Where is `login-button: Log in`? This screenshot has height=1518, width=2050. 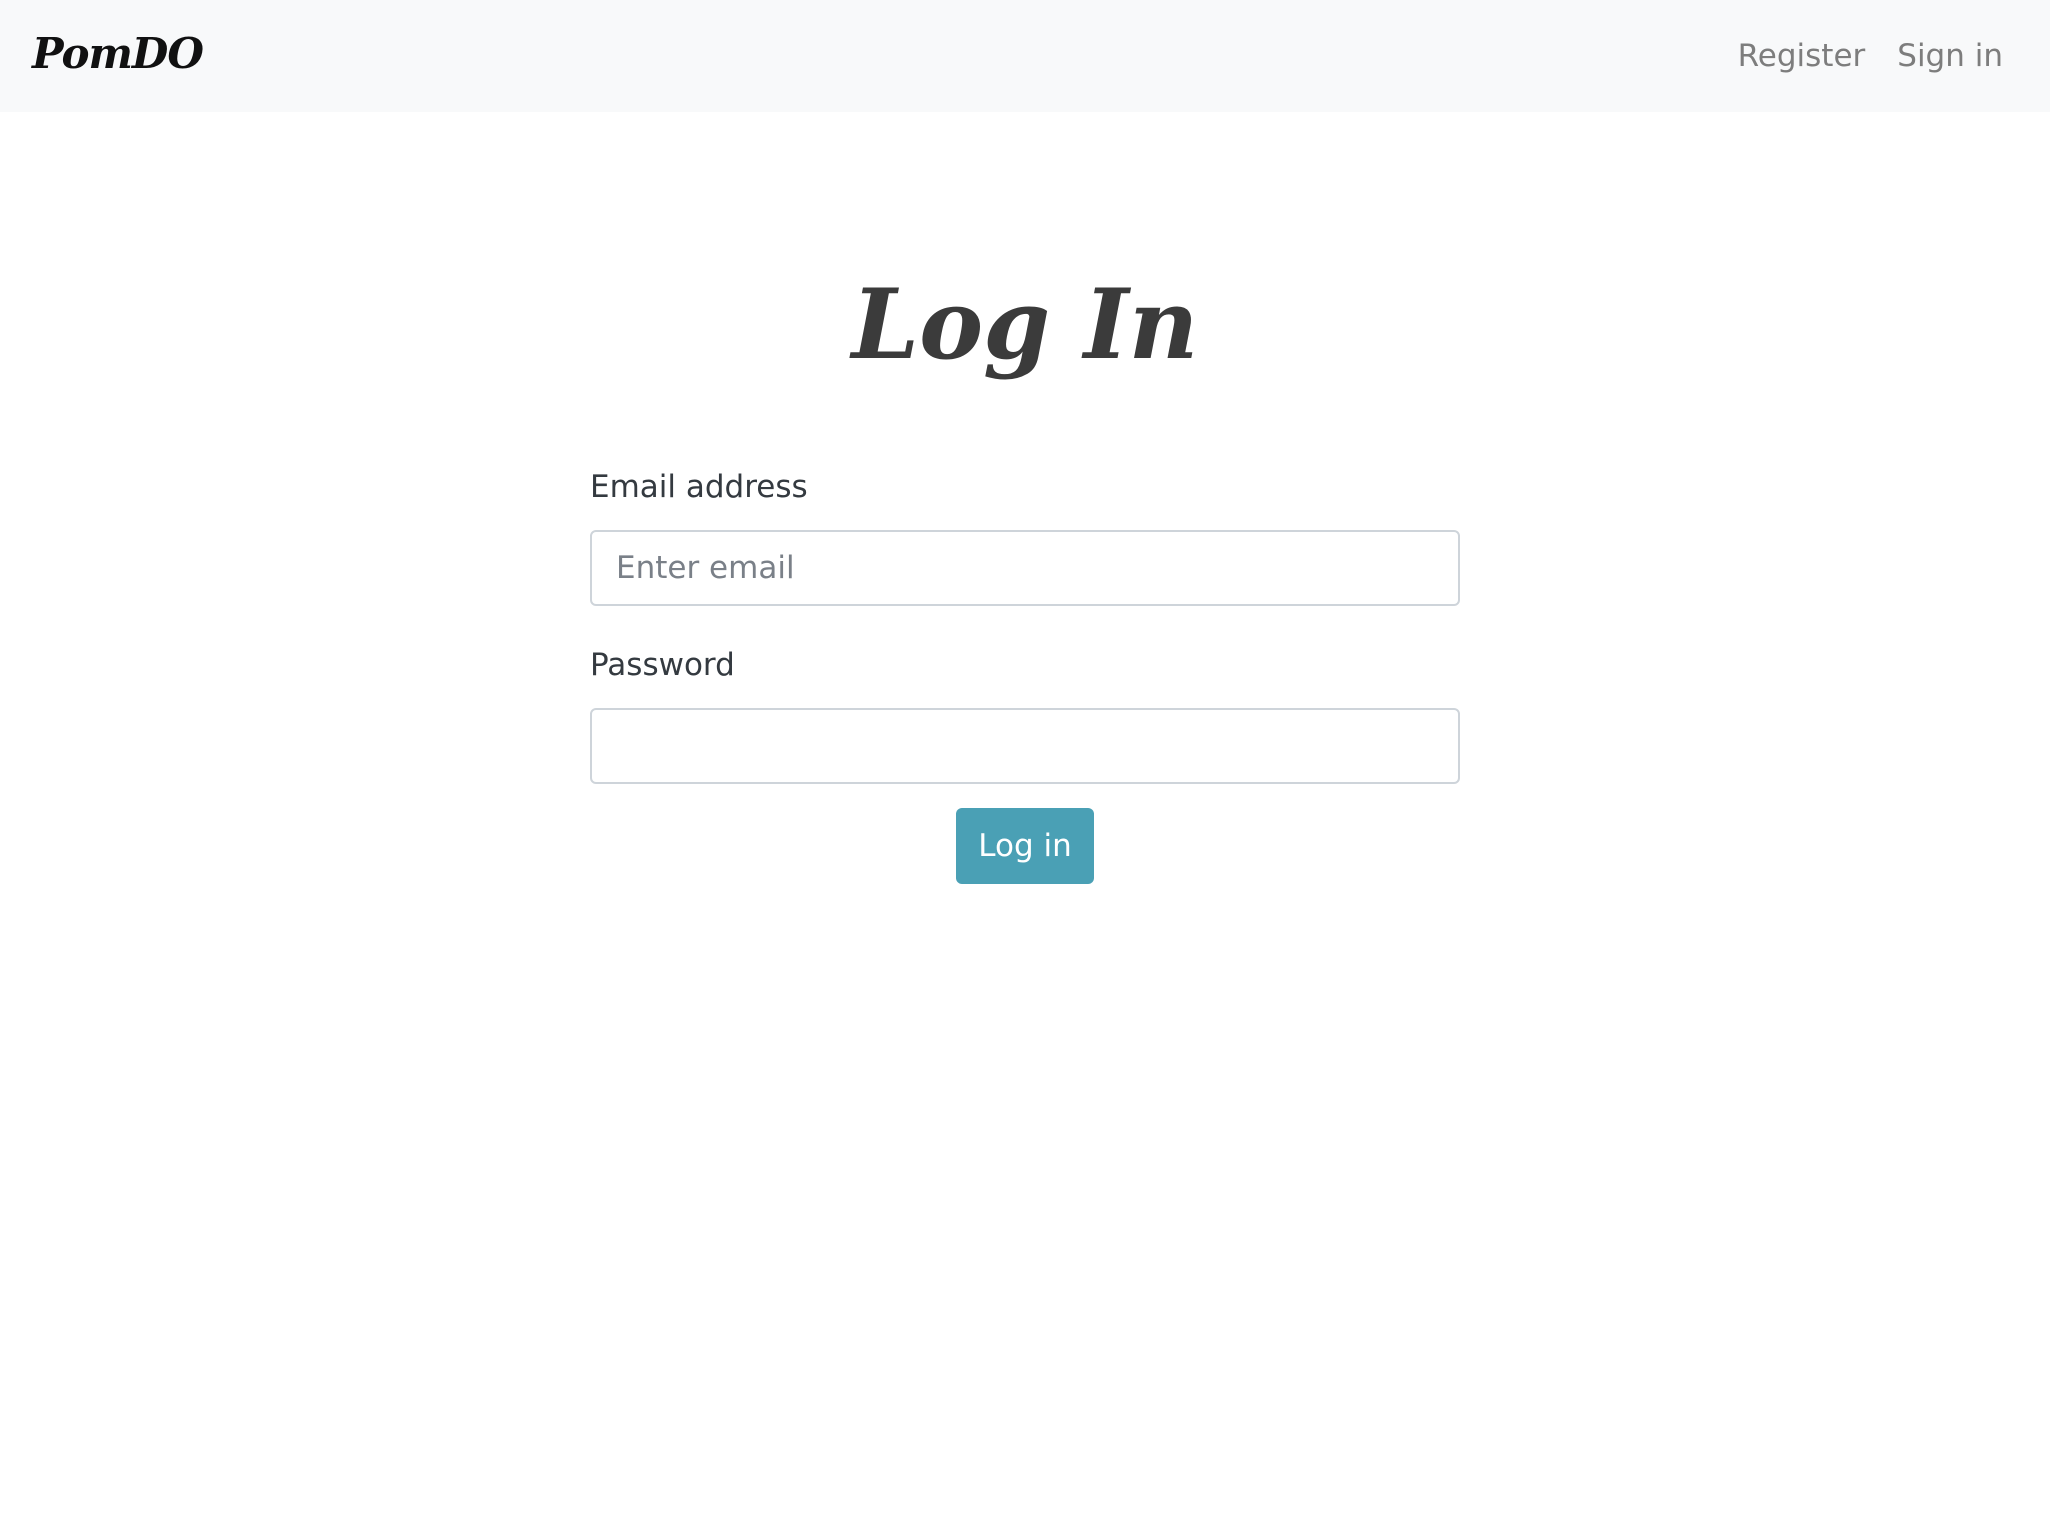 login-button: Log in is located at coordinates (1025, 846).